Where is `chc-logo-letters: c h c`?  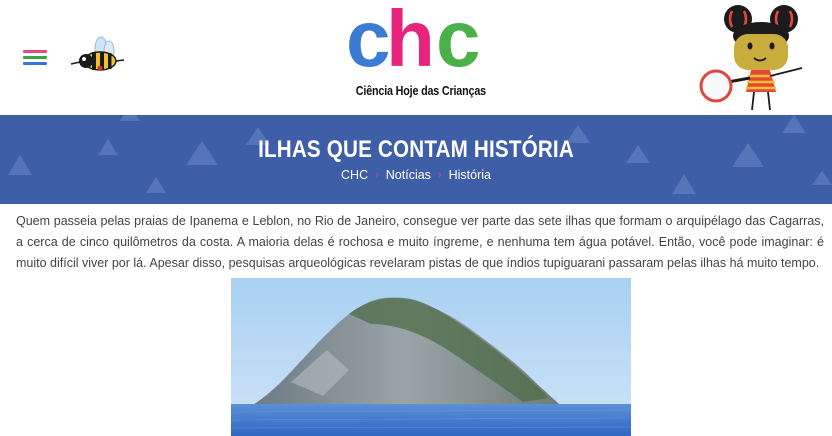 chc-logo-letters: c h c is located at coordinates (413, 40).